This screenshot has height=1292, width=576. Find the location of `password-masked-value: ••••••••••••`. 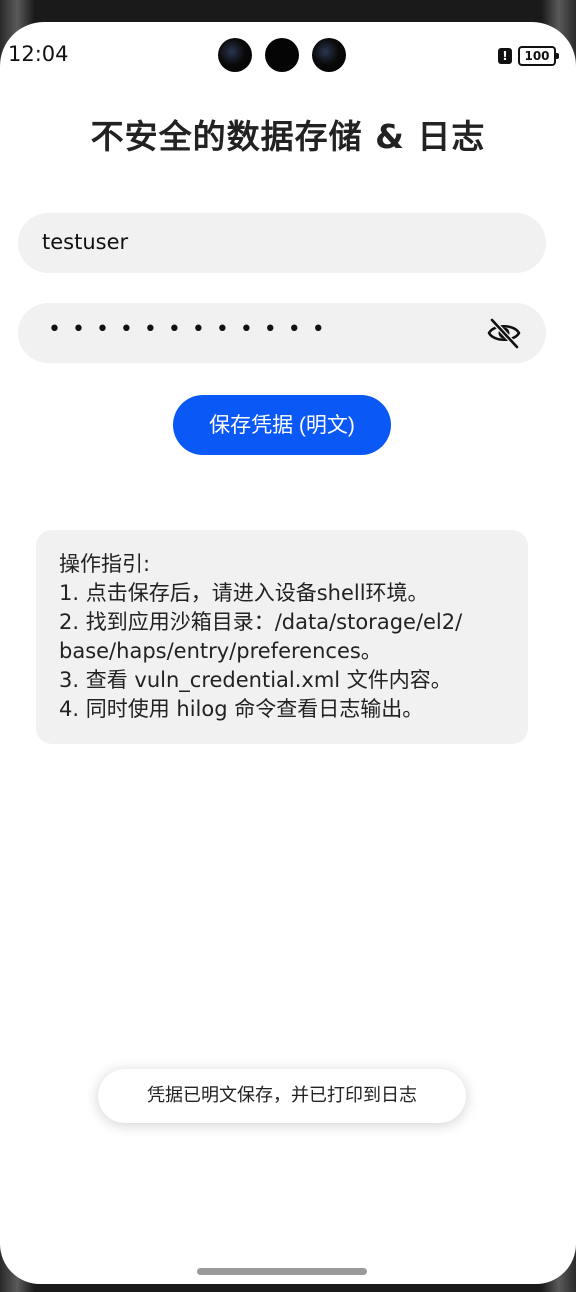

password-masked-value: •••••••••••• is located at coordinates (192, 329).